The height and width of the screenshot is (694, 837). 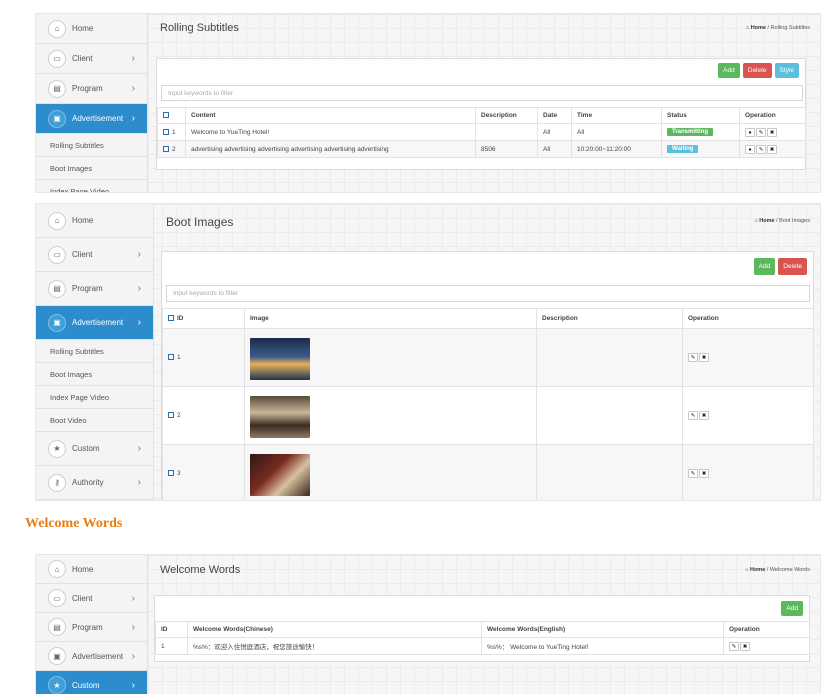 I want to click on sidebar-sub-boot-video: Boot Video, so click(x=94, y=420).